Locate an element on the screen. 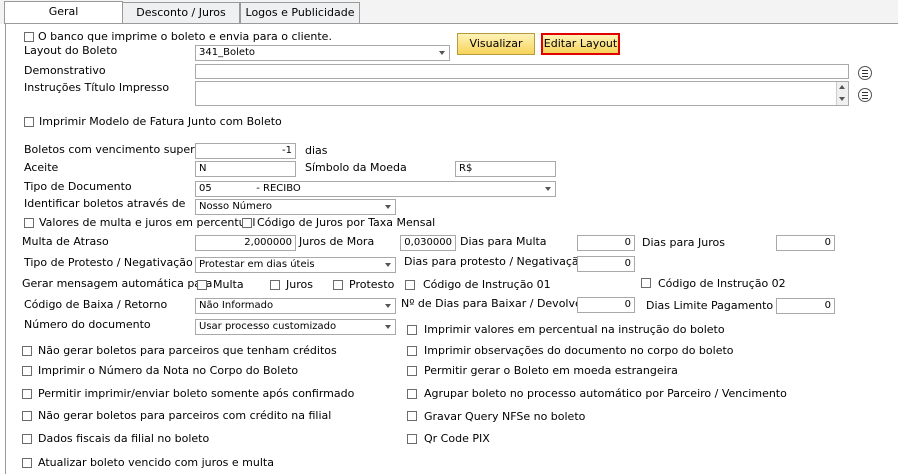  dias-baixar-label: Nº de Dias para Baixar / Devolver is located at coordinates (494, 303).